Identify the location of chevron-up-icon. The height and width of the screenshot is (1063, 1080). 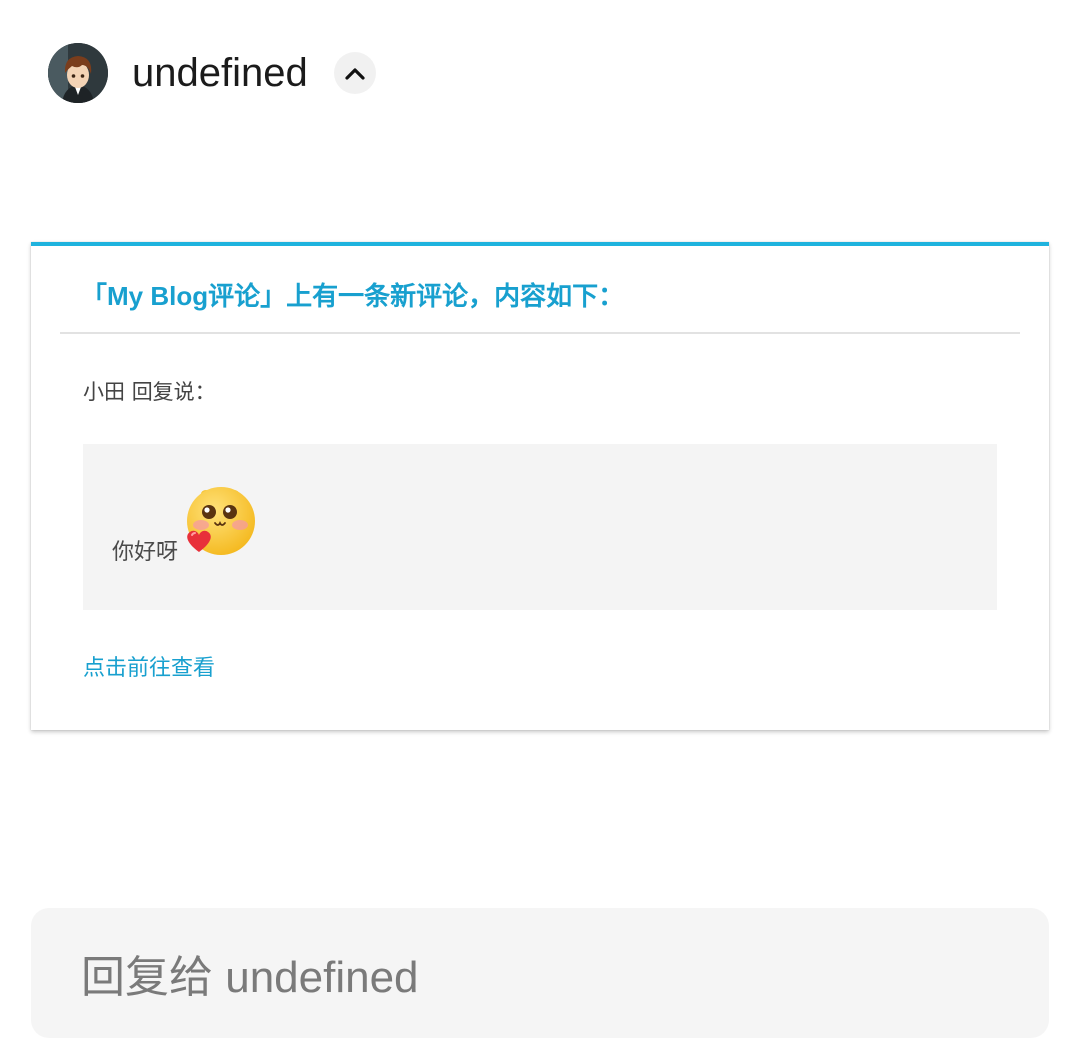
(355, 74).